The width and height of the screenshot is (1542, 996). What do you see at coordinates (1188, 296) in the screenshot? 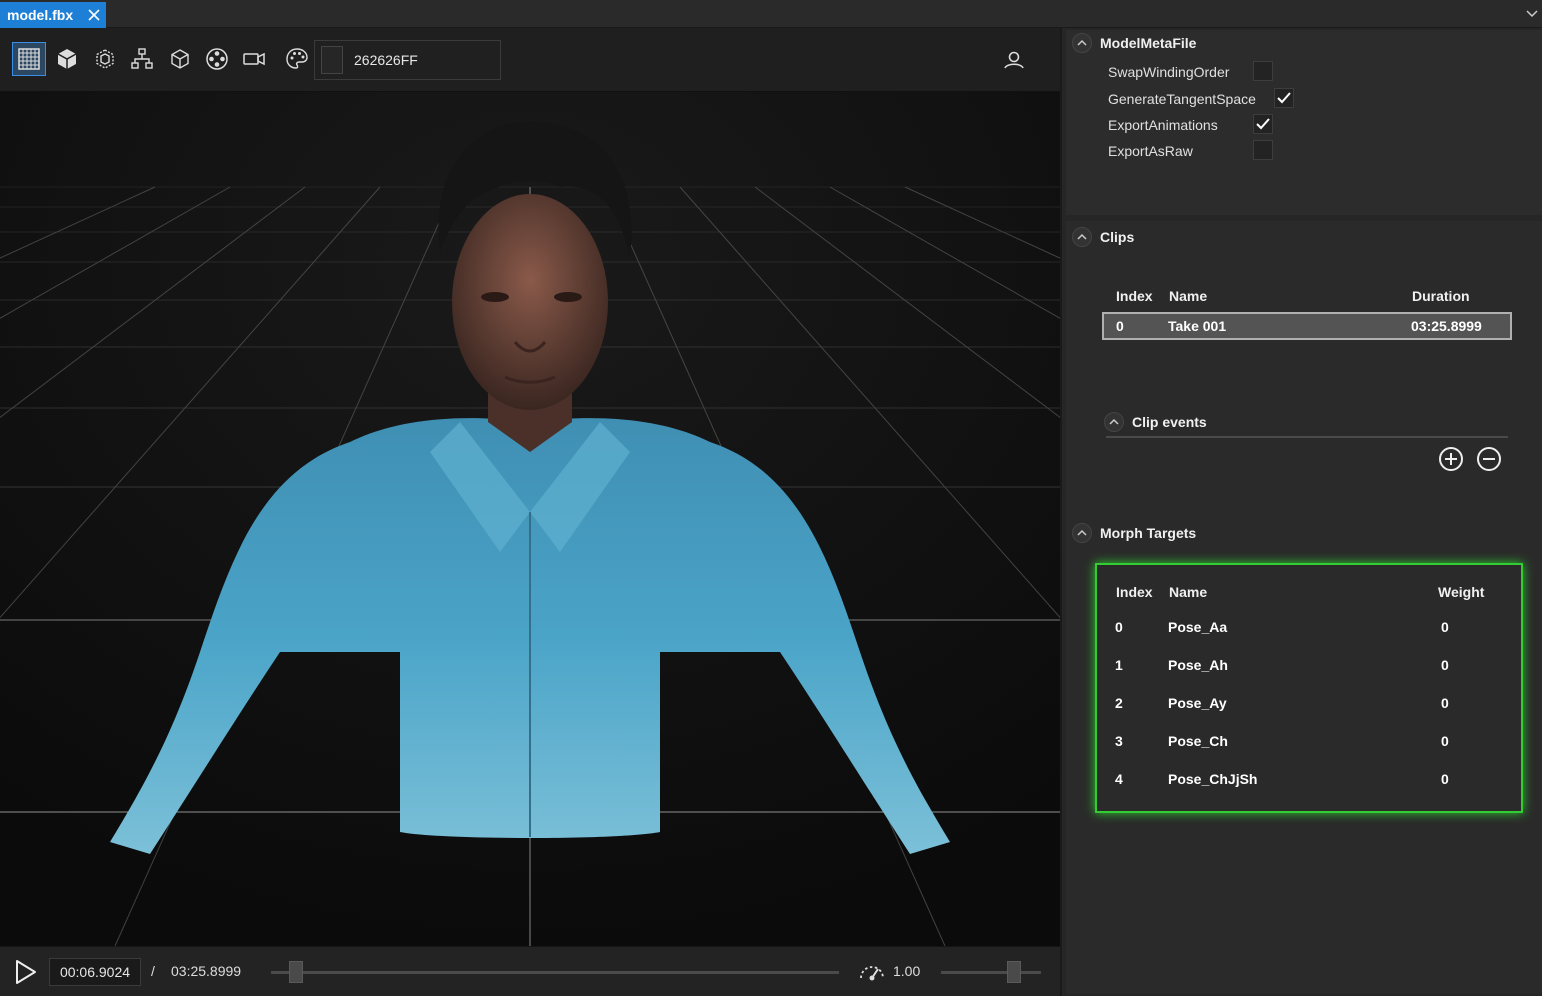
I see `clips-header-name: Name` at bounding box center [1188, 296].